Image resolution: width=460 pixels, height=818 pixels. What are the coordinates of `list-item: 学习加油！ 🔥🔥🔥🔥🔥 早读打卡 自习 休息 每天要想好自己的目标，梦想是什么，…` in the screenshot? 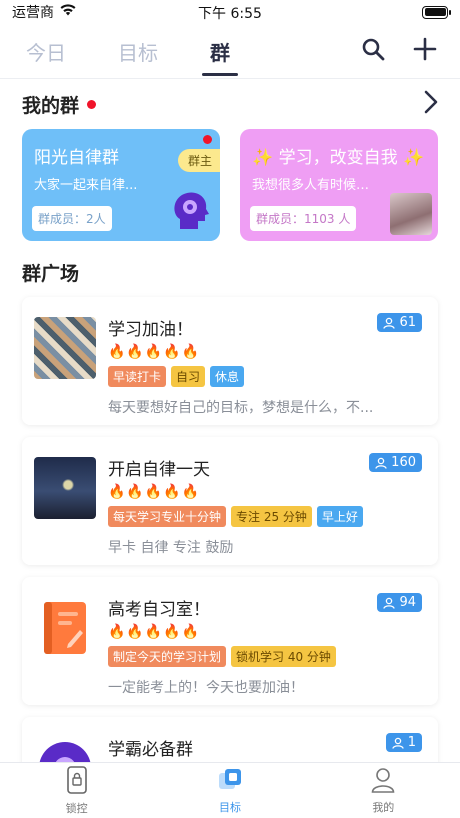 It's located at (230, 361).